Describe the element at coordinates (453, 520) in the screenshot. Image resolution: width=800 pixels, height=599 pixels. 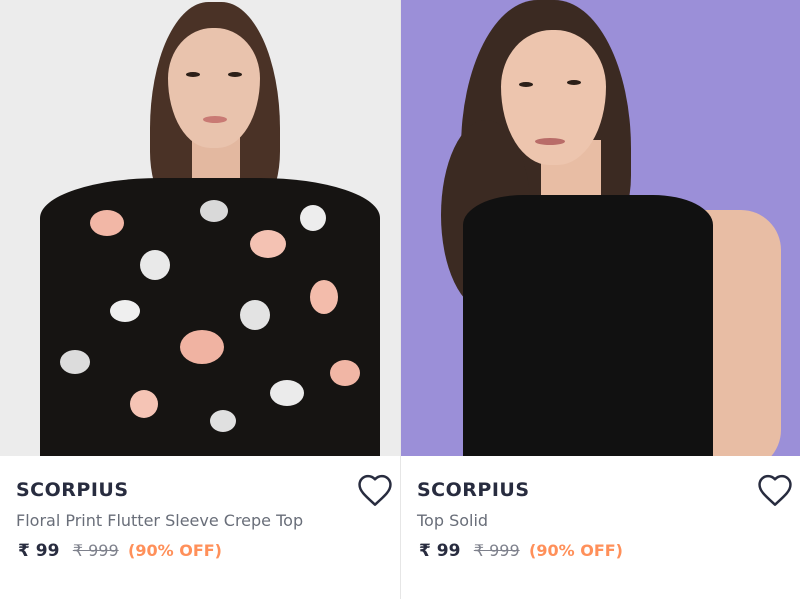
I see `product-title: Top Solid` at that location.